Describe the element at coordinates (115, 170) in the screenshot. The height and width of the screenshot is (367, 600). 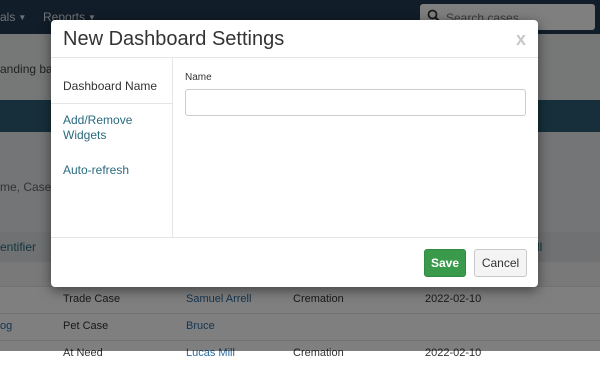
I see `tab-auto-refresh: Auto-refresh` at that location.